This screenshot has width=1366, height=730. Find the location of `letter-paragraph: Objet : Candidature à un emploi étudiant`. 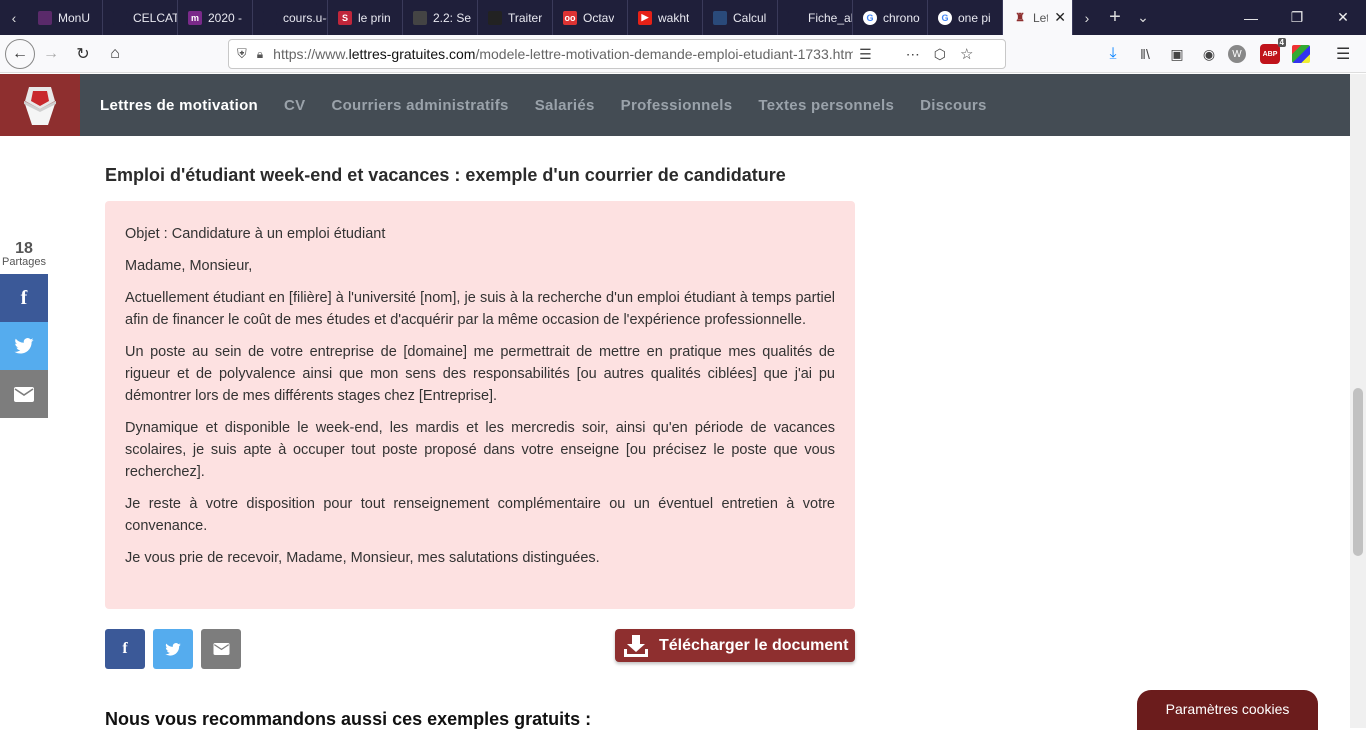

letter-paragraph: Objet : Candidature à un emploi étudiant is located at coordinates (255, 234).